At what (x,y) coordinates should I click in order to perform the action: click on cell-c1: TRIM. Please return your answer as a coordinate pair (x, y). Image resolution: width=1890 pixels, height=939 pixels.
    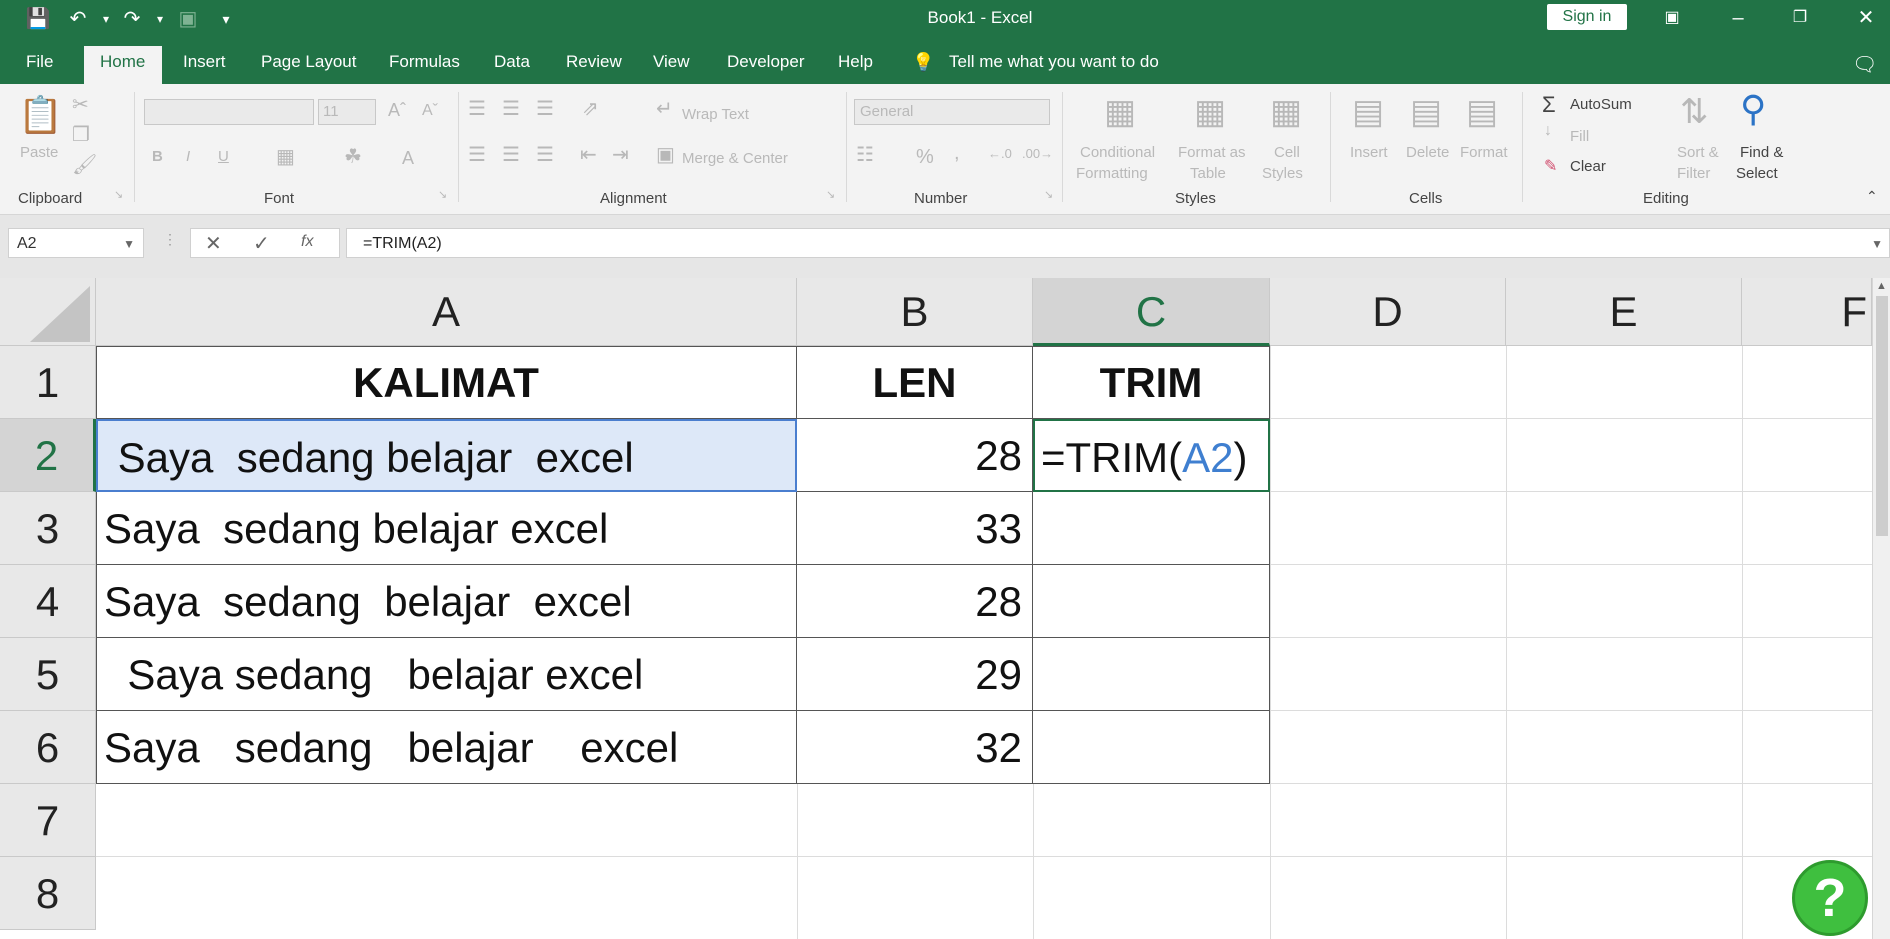
    Looking at the image, I should click on (1151, 382).